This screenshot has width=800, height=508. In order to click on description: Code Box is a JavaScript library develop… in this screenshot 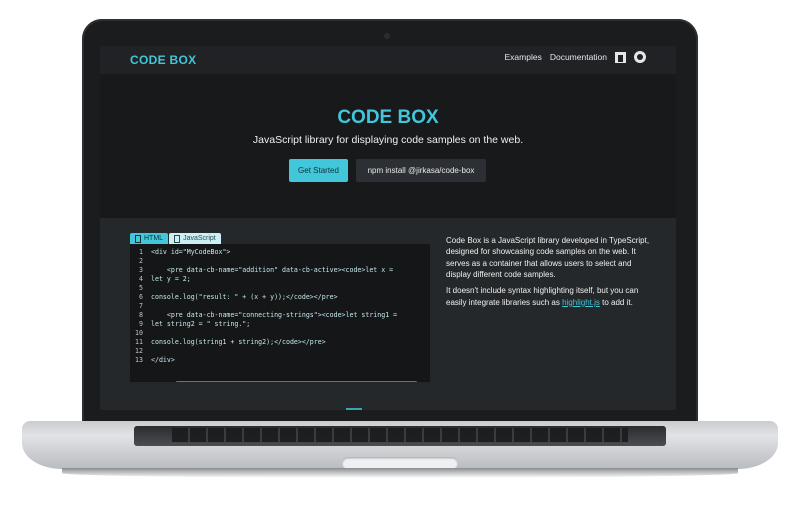, I will do `click(549, 274)`.